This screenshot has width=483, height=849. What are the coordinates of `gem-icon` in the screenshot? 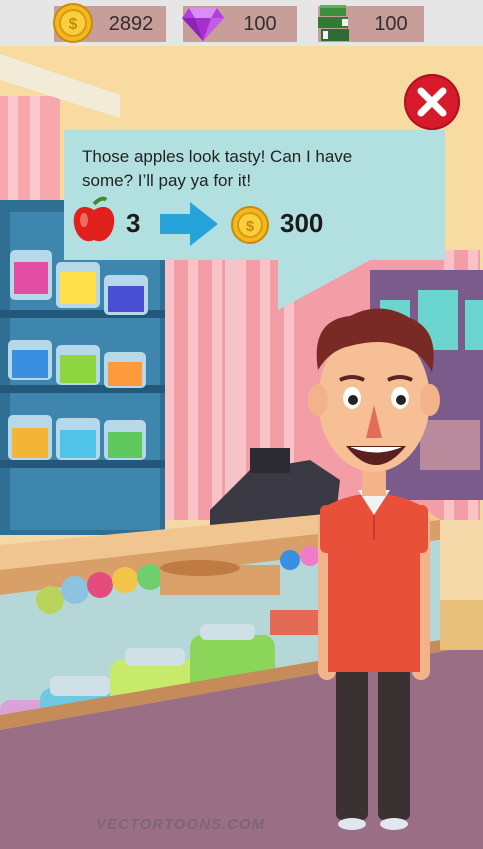 It's located at (203, 24).